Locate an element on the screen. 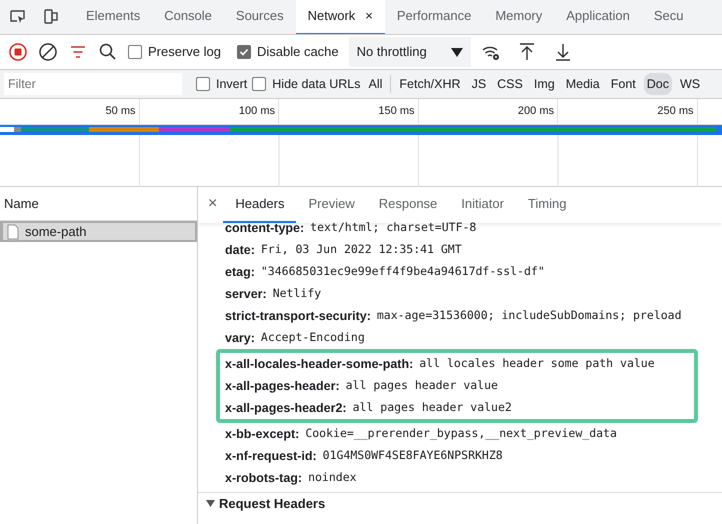  document-icon is located at coordinates (13, 232).